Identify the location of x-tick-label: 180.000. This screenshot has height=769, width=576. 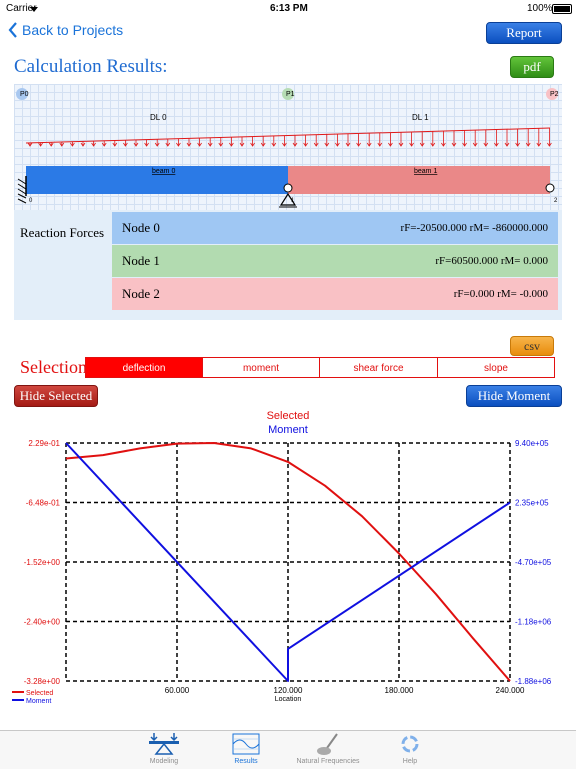
(399, 690).